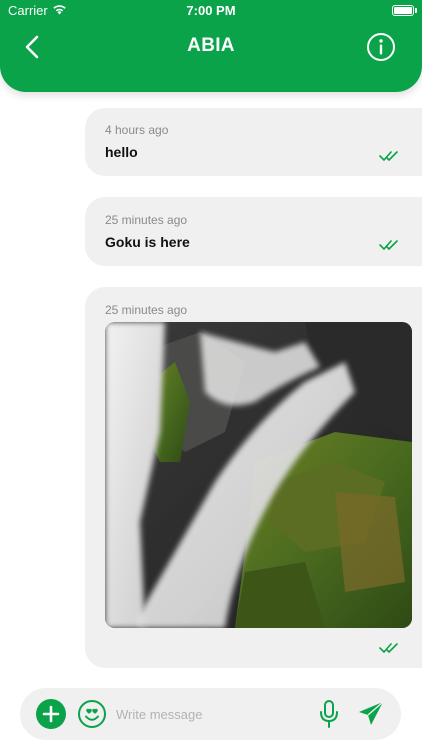 The image size is (422, 750). I want to click on message-bubble: 4 hours ago hello, so click(253, 142).